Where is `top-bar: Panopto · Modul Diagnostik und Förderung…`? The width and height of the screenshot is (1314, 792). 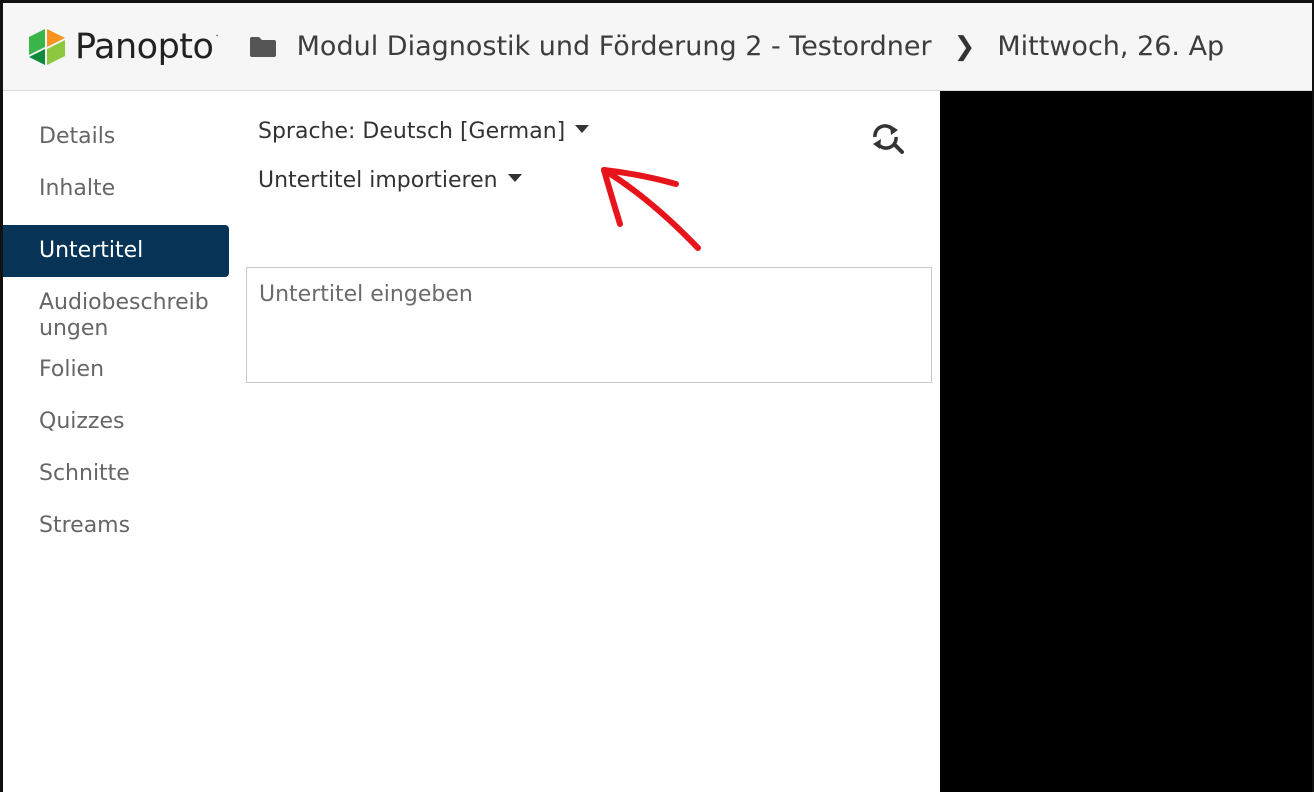 top-bar: Panopto · Modul Diagnostik und Förderung… is located at coordinates (657, 47).